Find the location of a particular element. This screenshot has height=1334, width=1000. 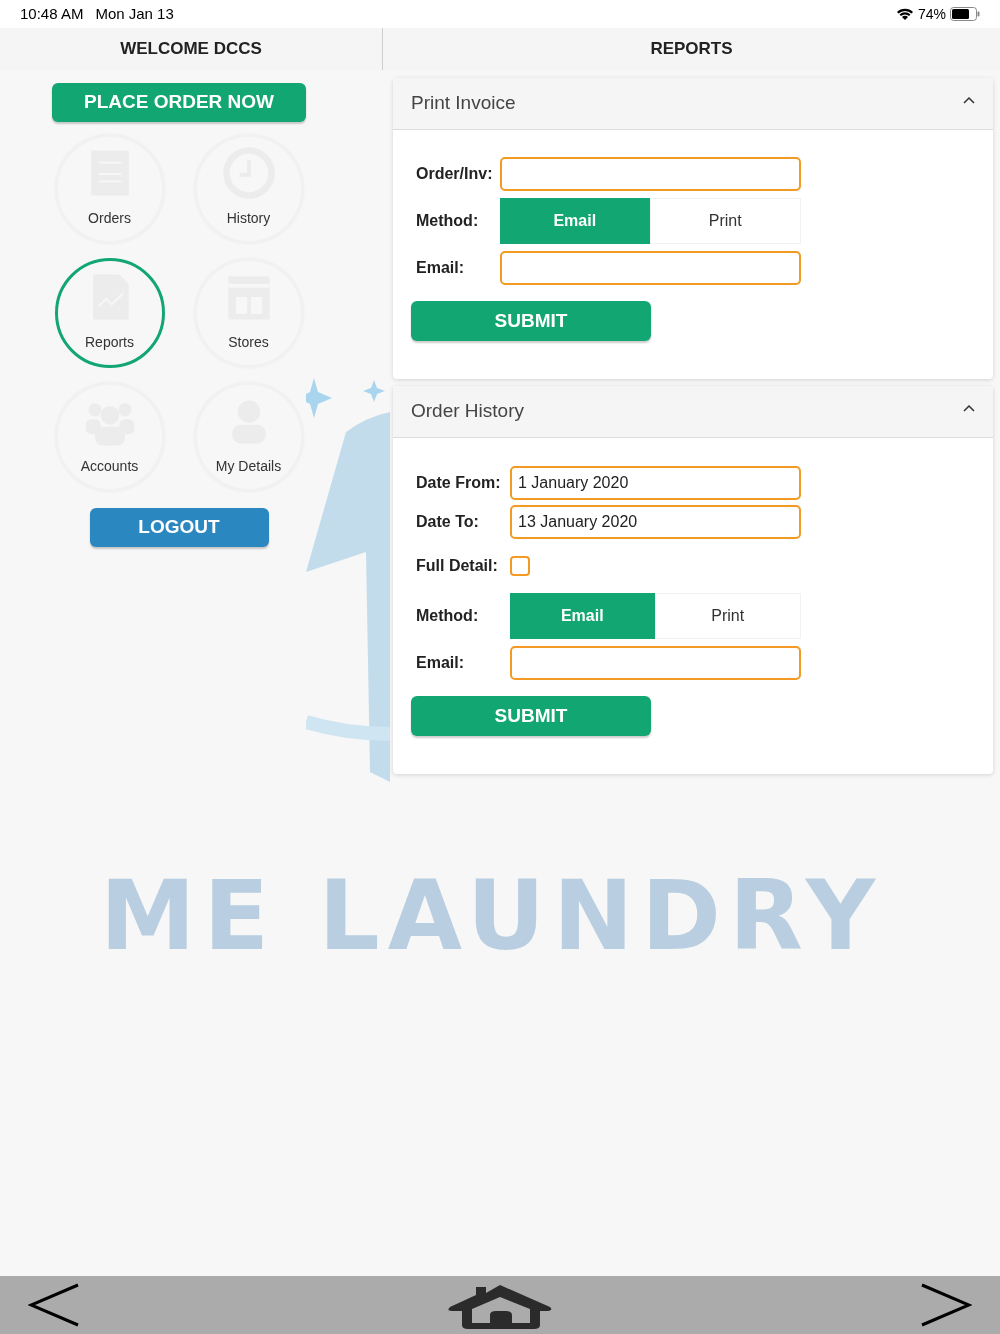

panel-title: Order History is located at coordinates (468, 411).